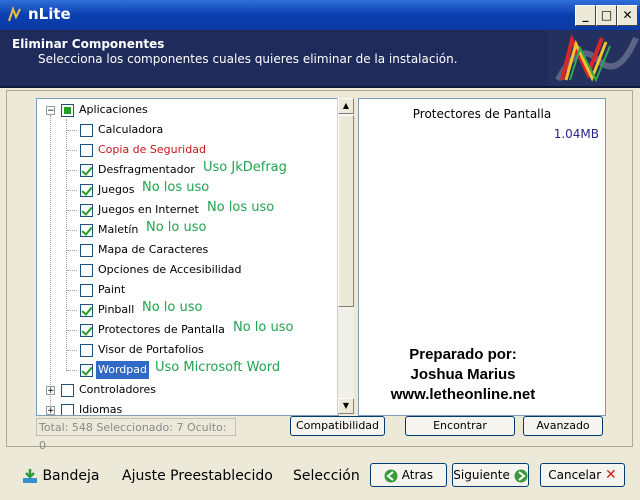 This screenshot has width=640, height=500. What do you see at coordinates (521, 475) in the screenshot?
I see `arrow-right-icon` at bounding box center [521, 475].